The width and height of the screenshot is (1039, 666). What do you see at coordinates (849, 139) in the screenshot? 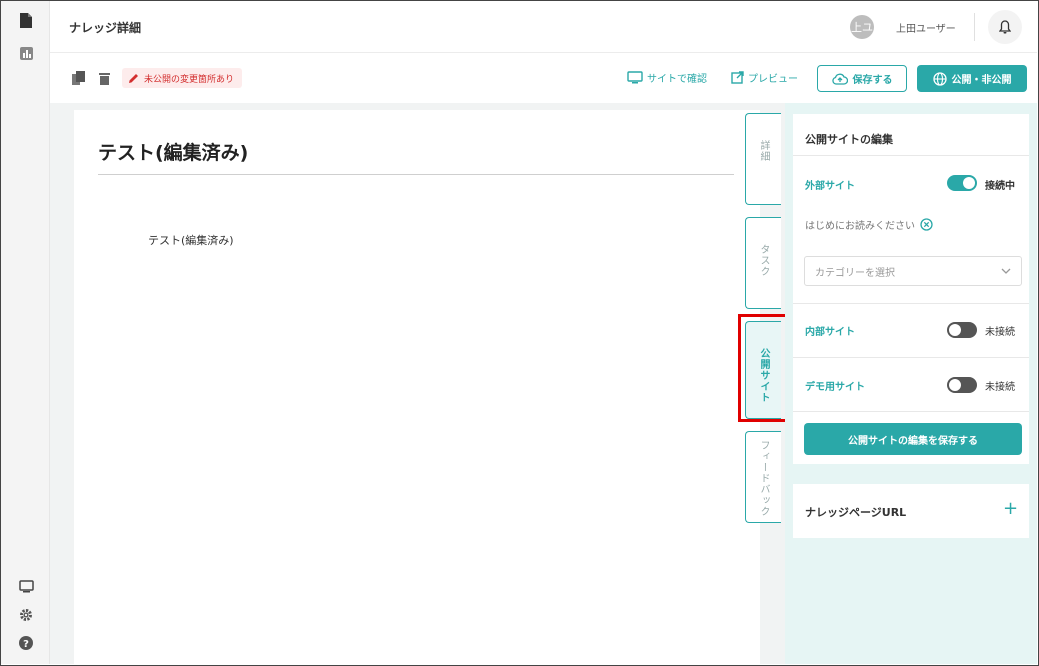
I see `panel-heading: 公開サイトの編集` at bounding box center [849, 139].